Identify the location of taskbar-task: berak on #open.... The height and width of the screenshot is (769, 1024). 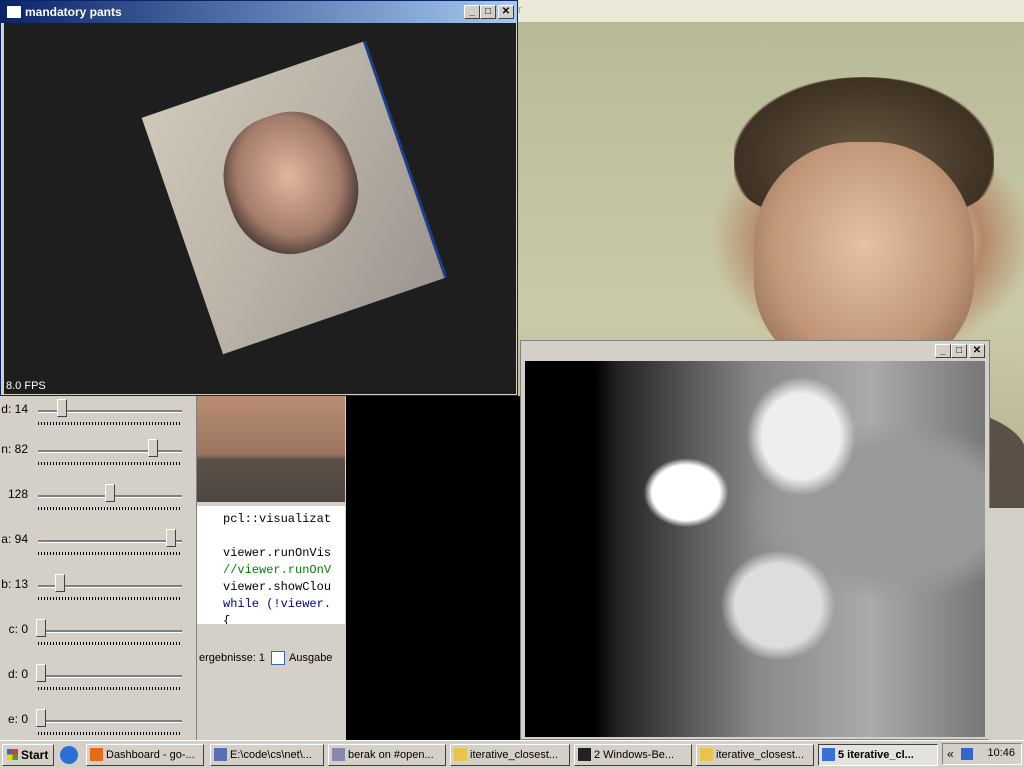
(387, 755).